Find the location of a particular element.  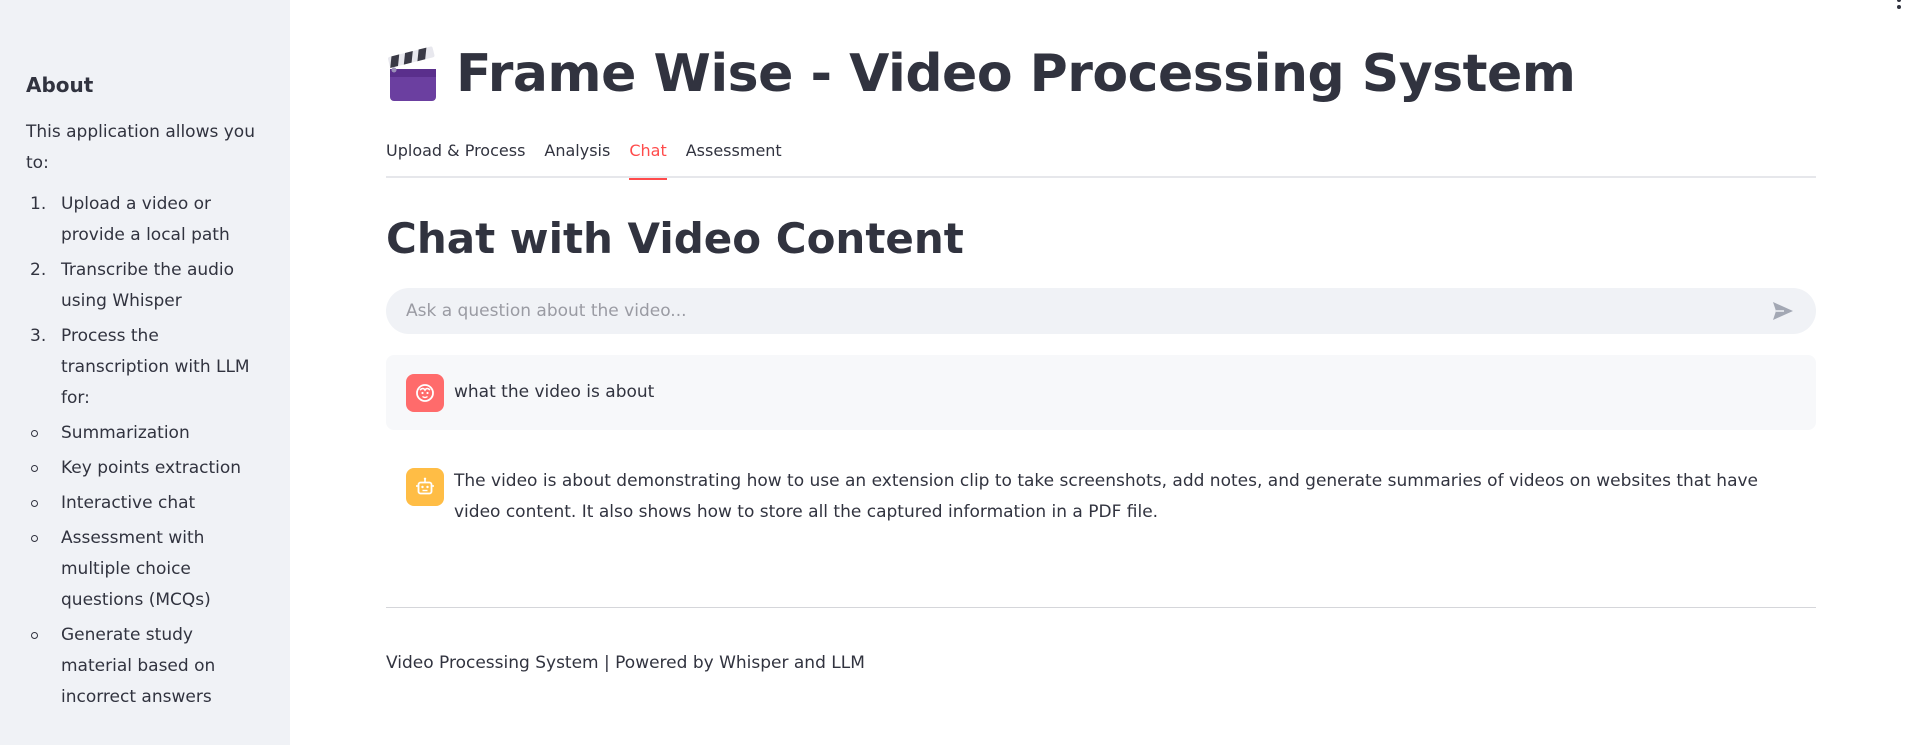

main-menu-button is located at coordinates (1899, 7).